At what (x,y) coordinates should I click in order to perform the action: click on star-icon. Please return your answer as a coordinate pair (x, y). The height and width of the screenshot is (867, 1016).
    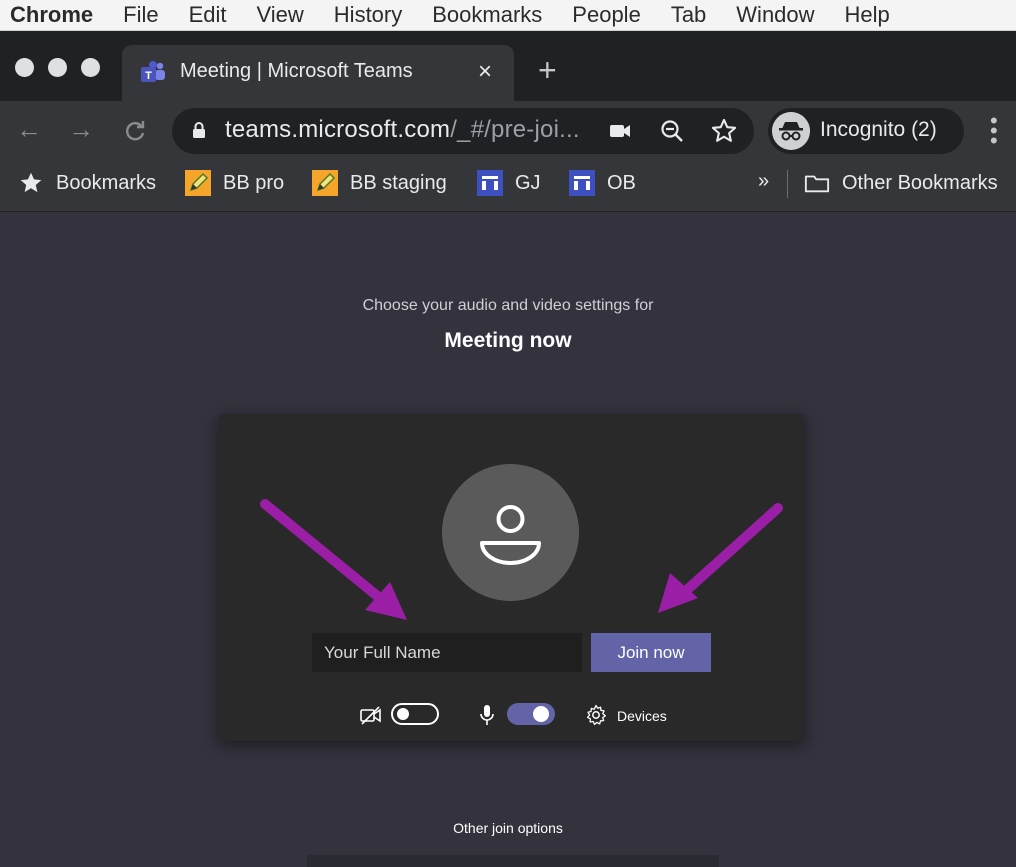
    Looking at the image, I should click on (31, 182).